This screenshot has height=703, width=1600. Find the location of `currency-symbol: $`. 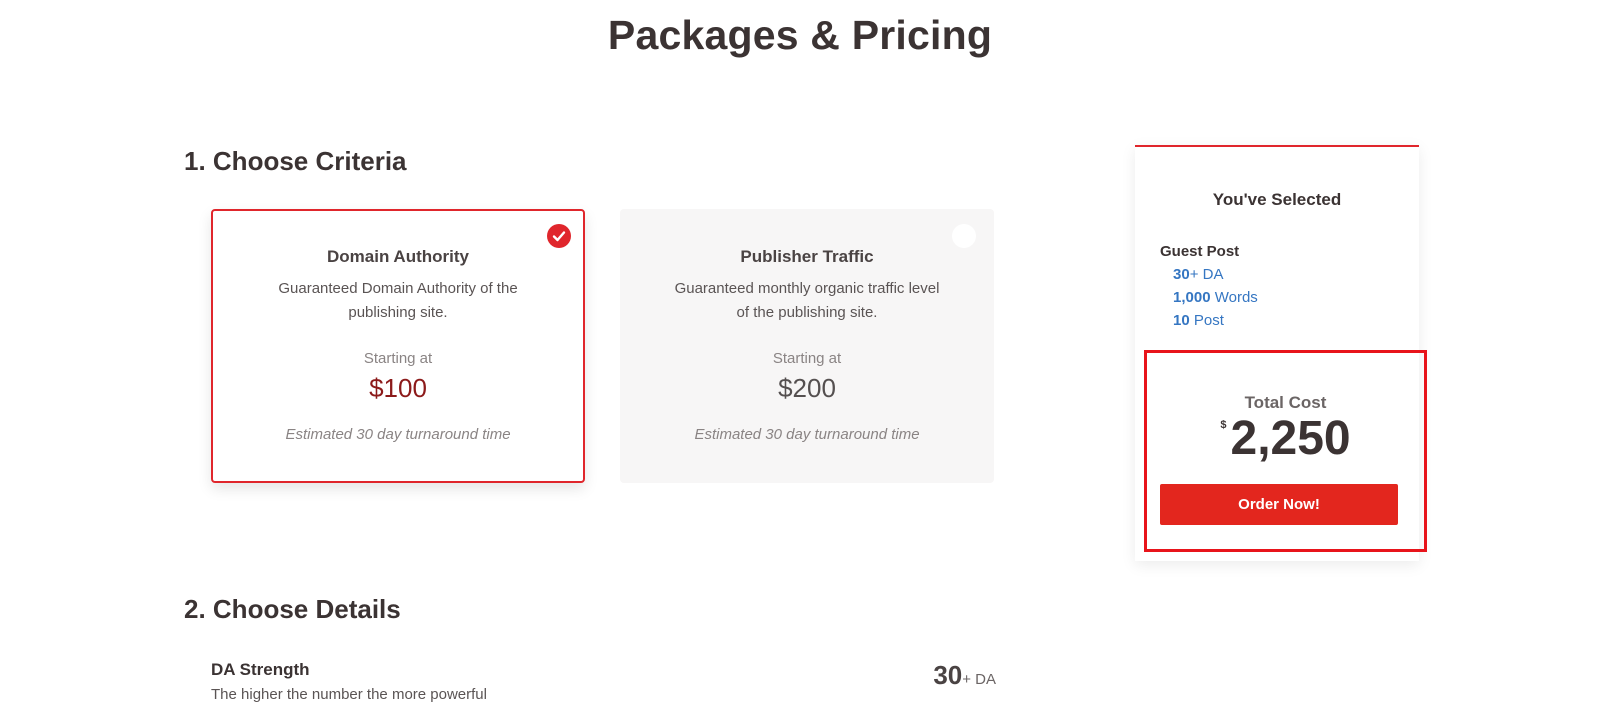

currency-symbol: $ is located at coordinates (1223, 425).